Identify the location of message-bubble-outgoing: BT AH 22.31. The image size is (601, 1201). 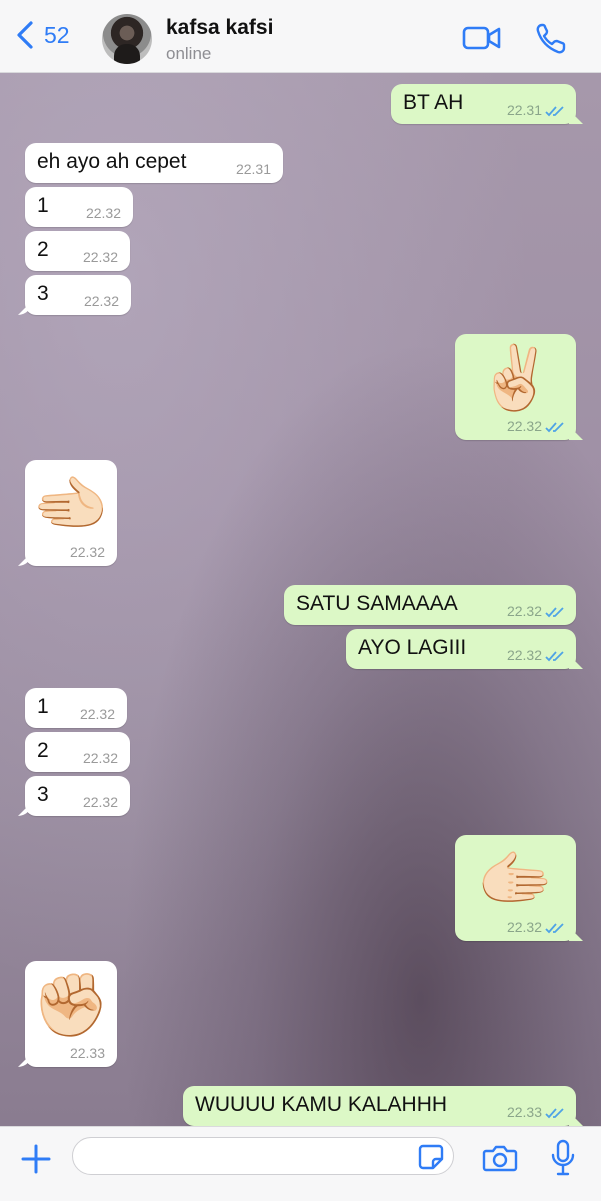
(483, 104).